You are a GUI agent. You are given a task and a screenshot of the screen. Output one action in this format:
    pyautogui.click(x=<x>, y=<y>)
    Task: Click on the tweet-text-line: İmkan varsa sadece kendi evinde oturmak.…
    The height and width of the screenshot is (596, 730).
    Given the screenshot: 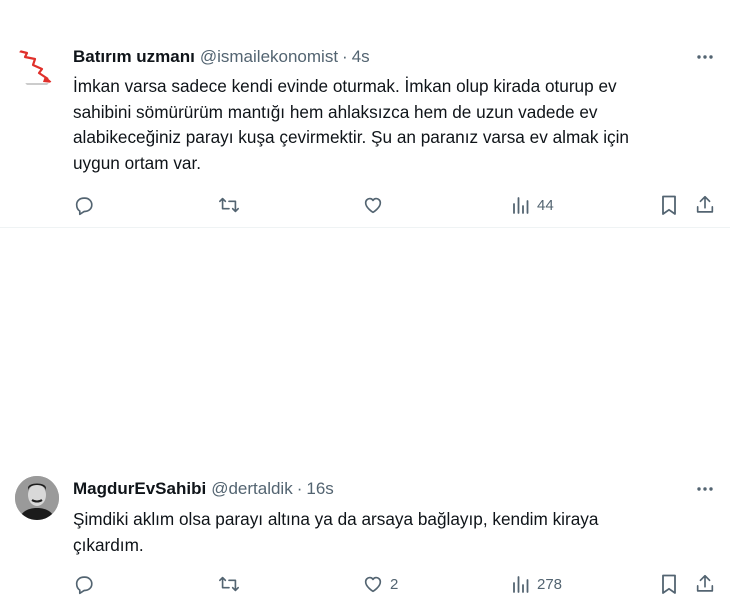 What is the action you would take?
    pyautogui.click(x=345, y=86)
    